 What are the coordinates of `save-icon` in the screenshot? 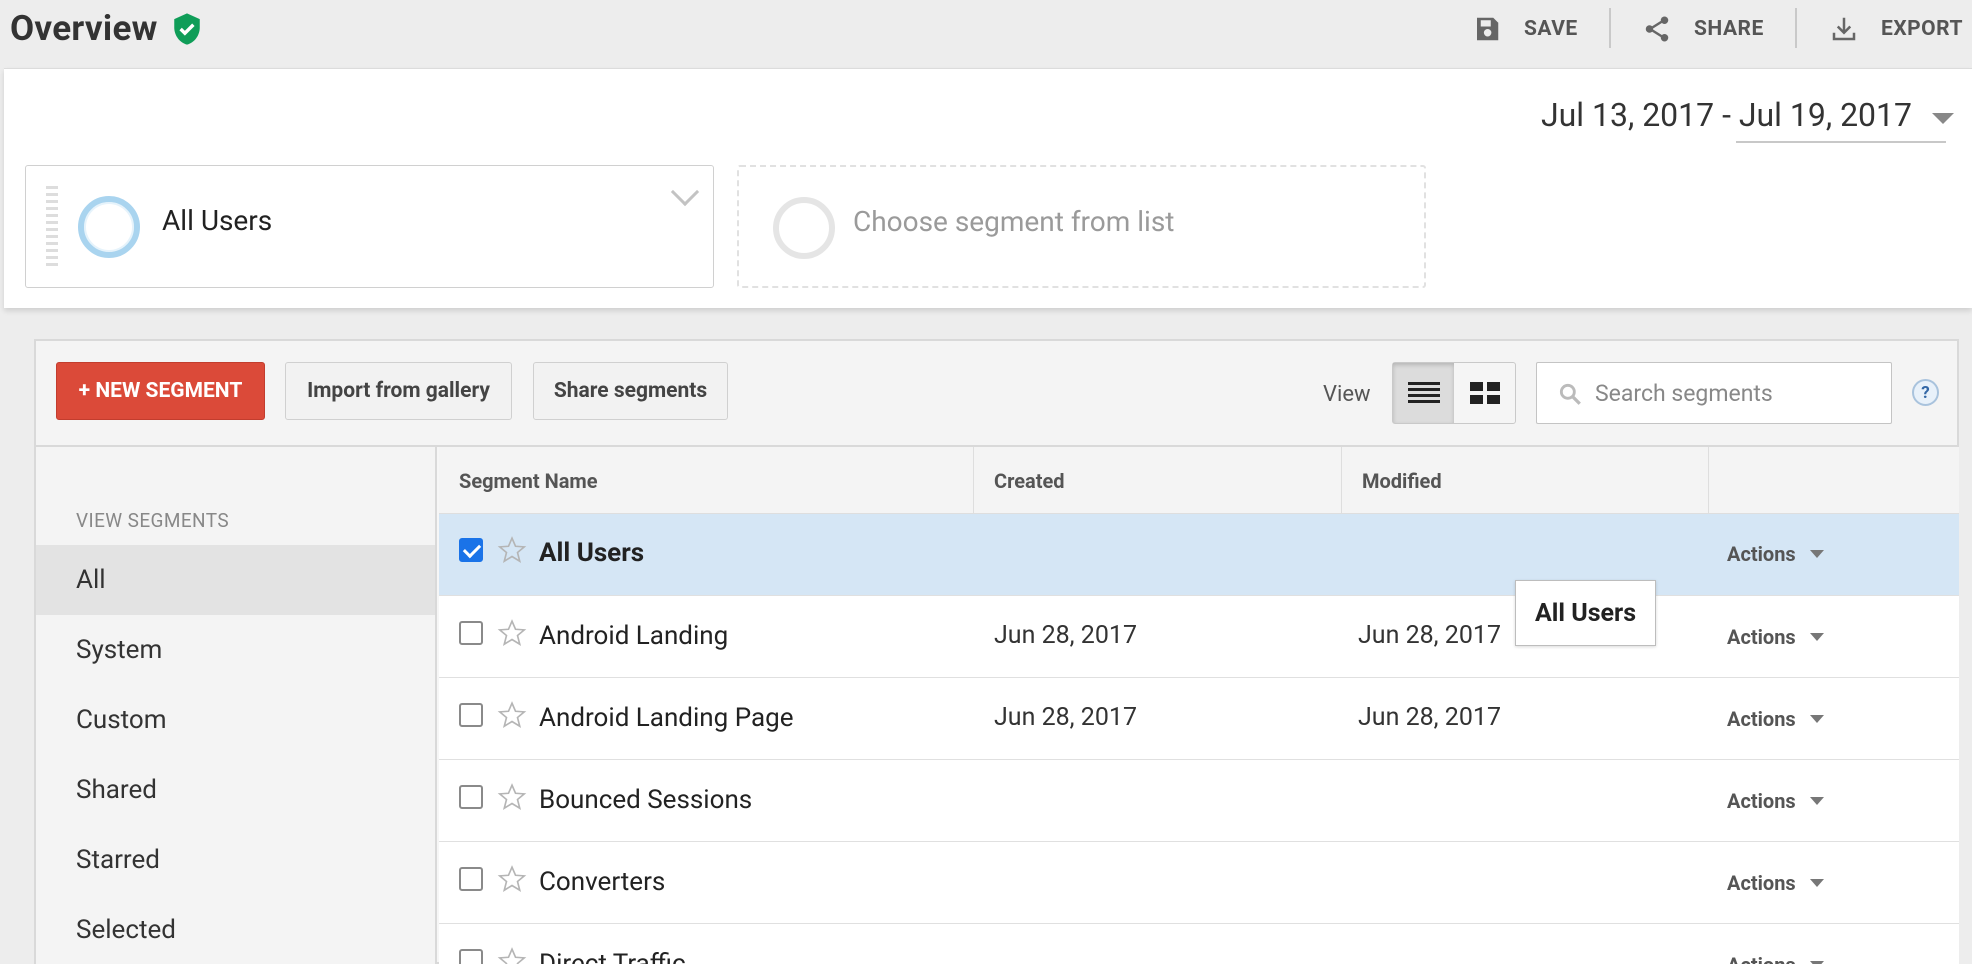 It's located at (1488, 29).